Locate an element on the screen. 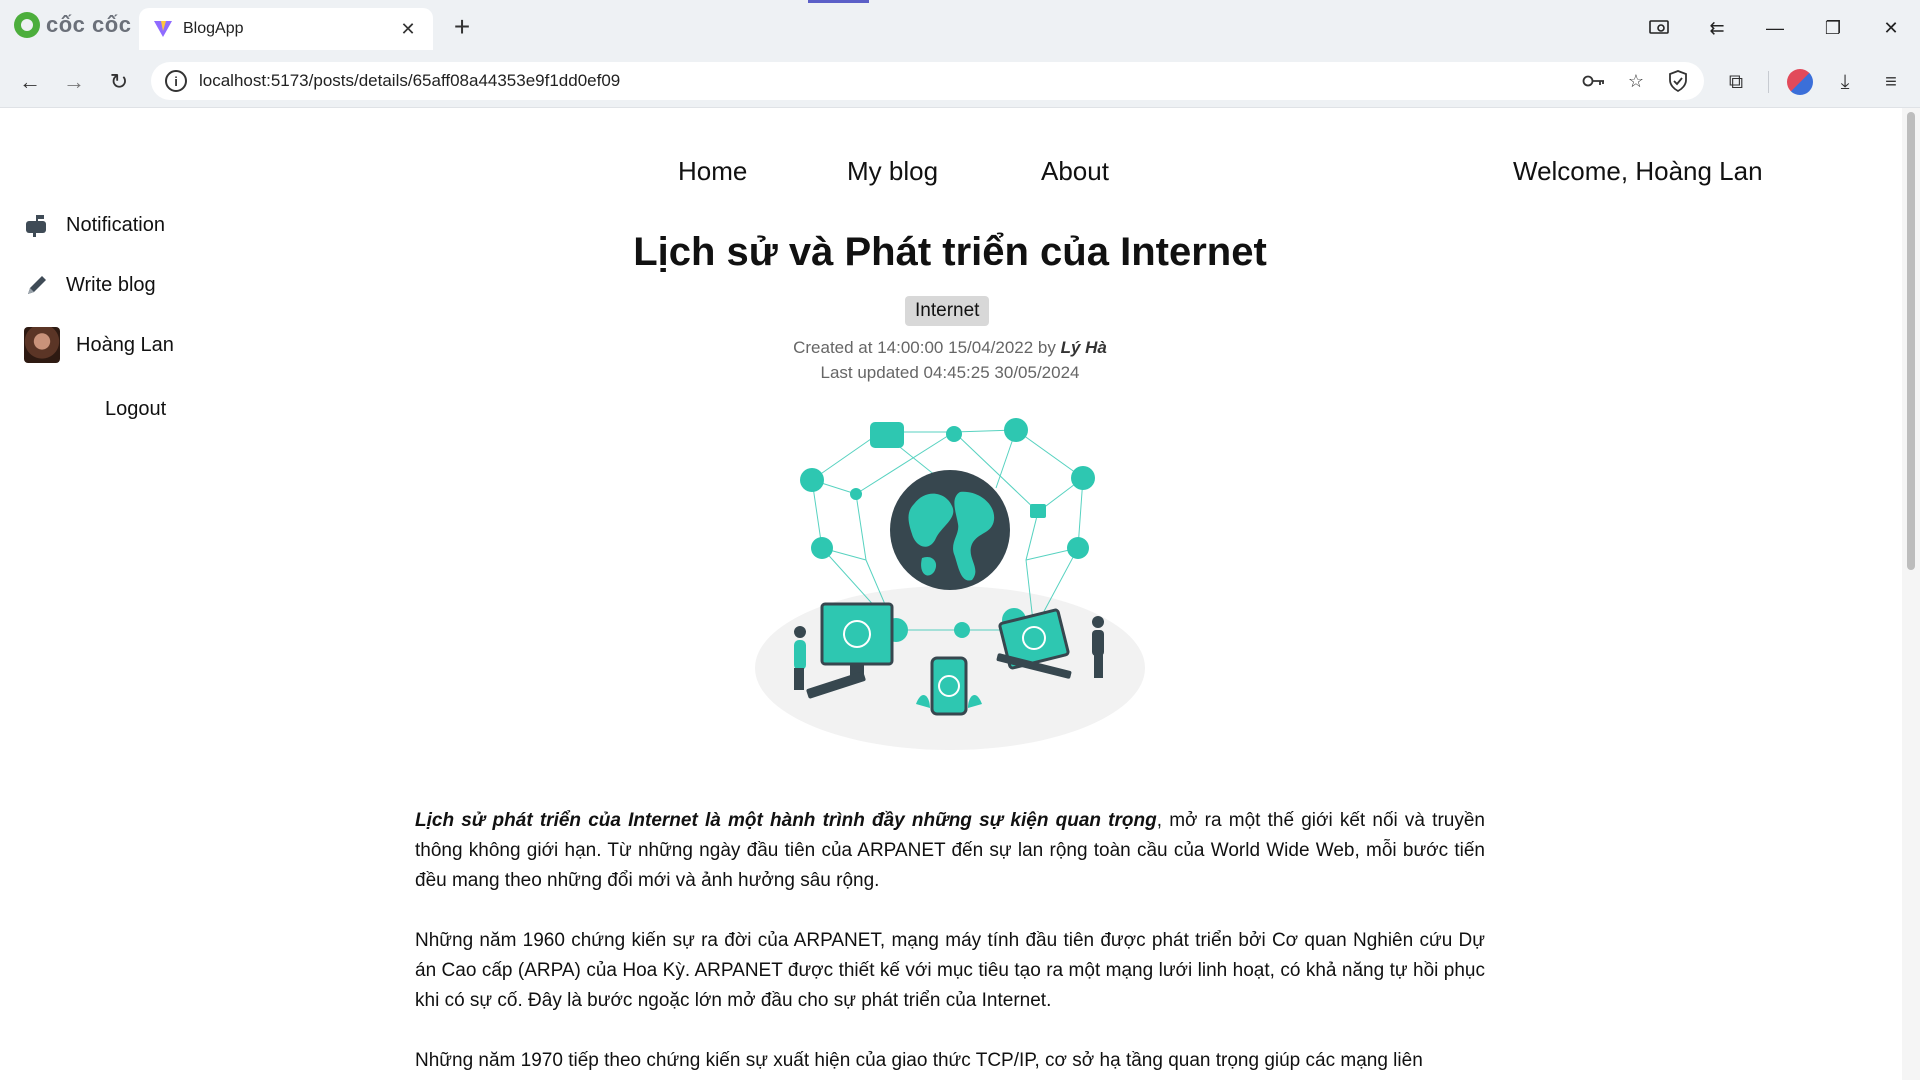  coccoc-logo-icon is located at coordinates (27, 25).